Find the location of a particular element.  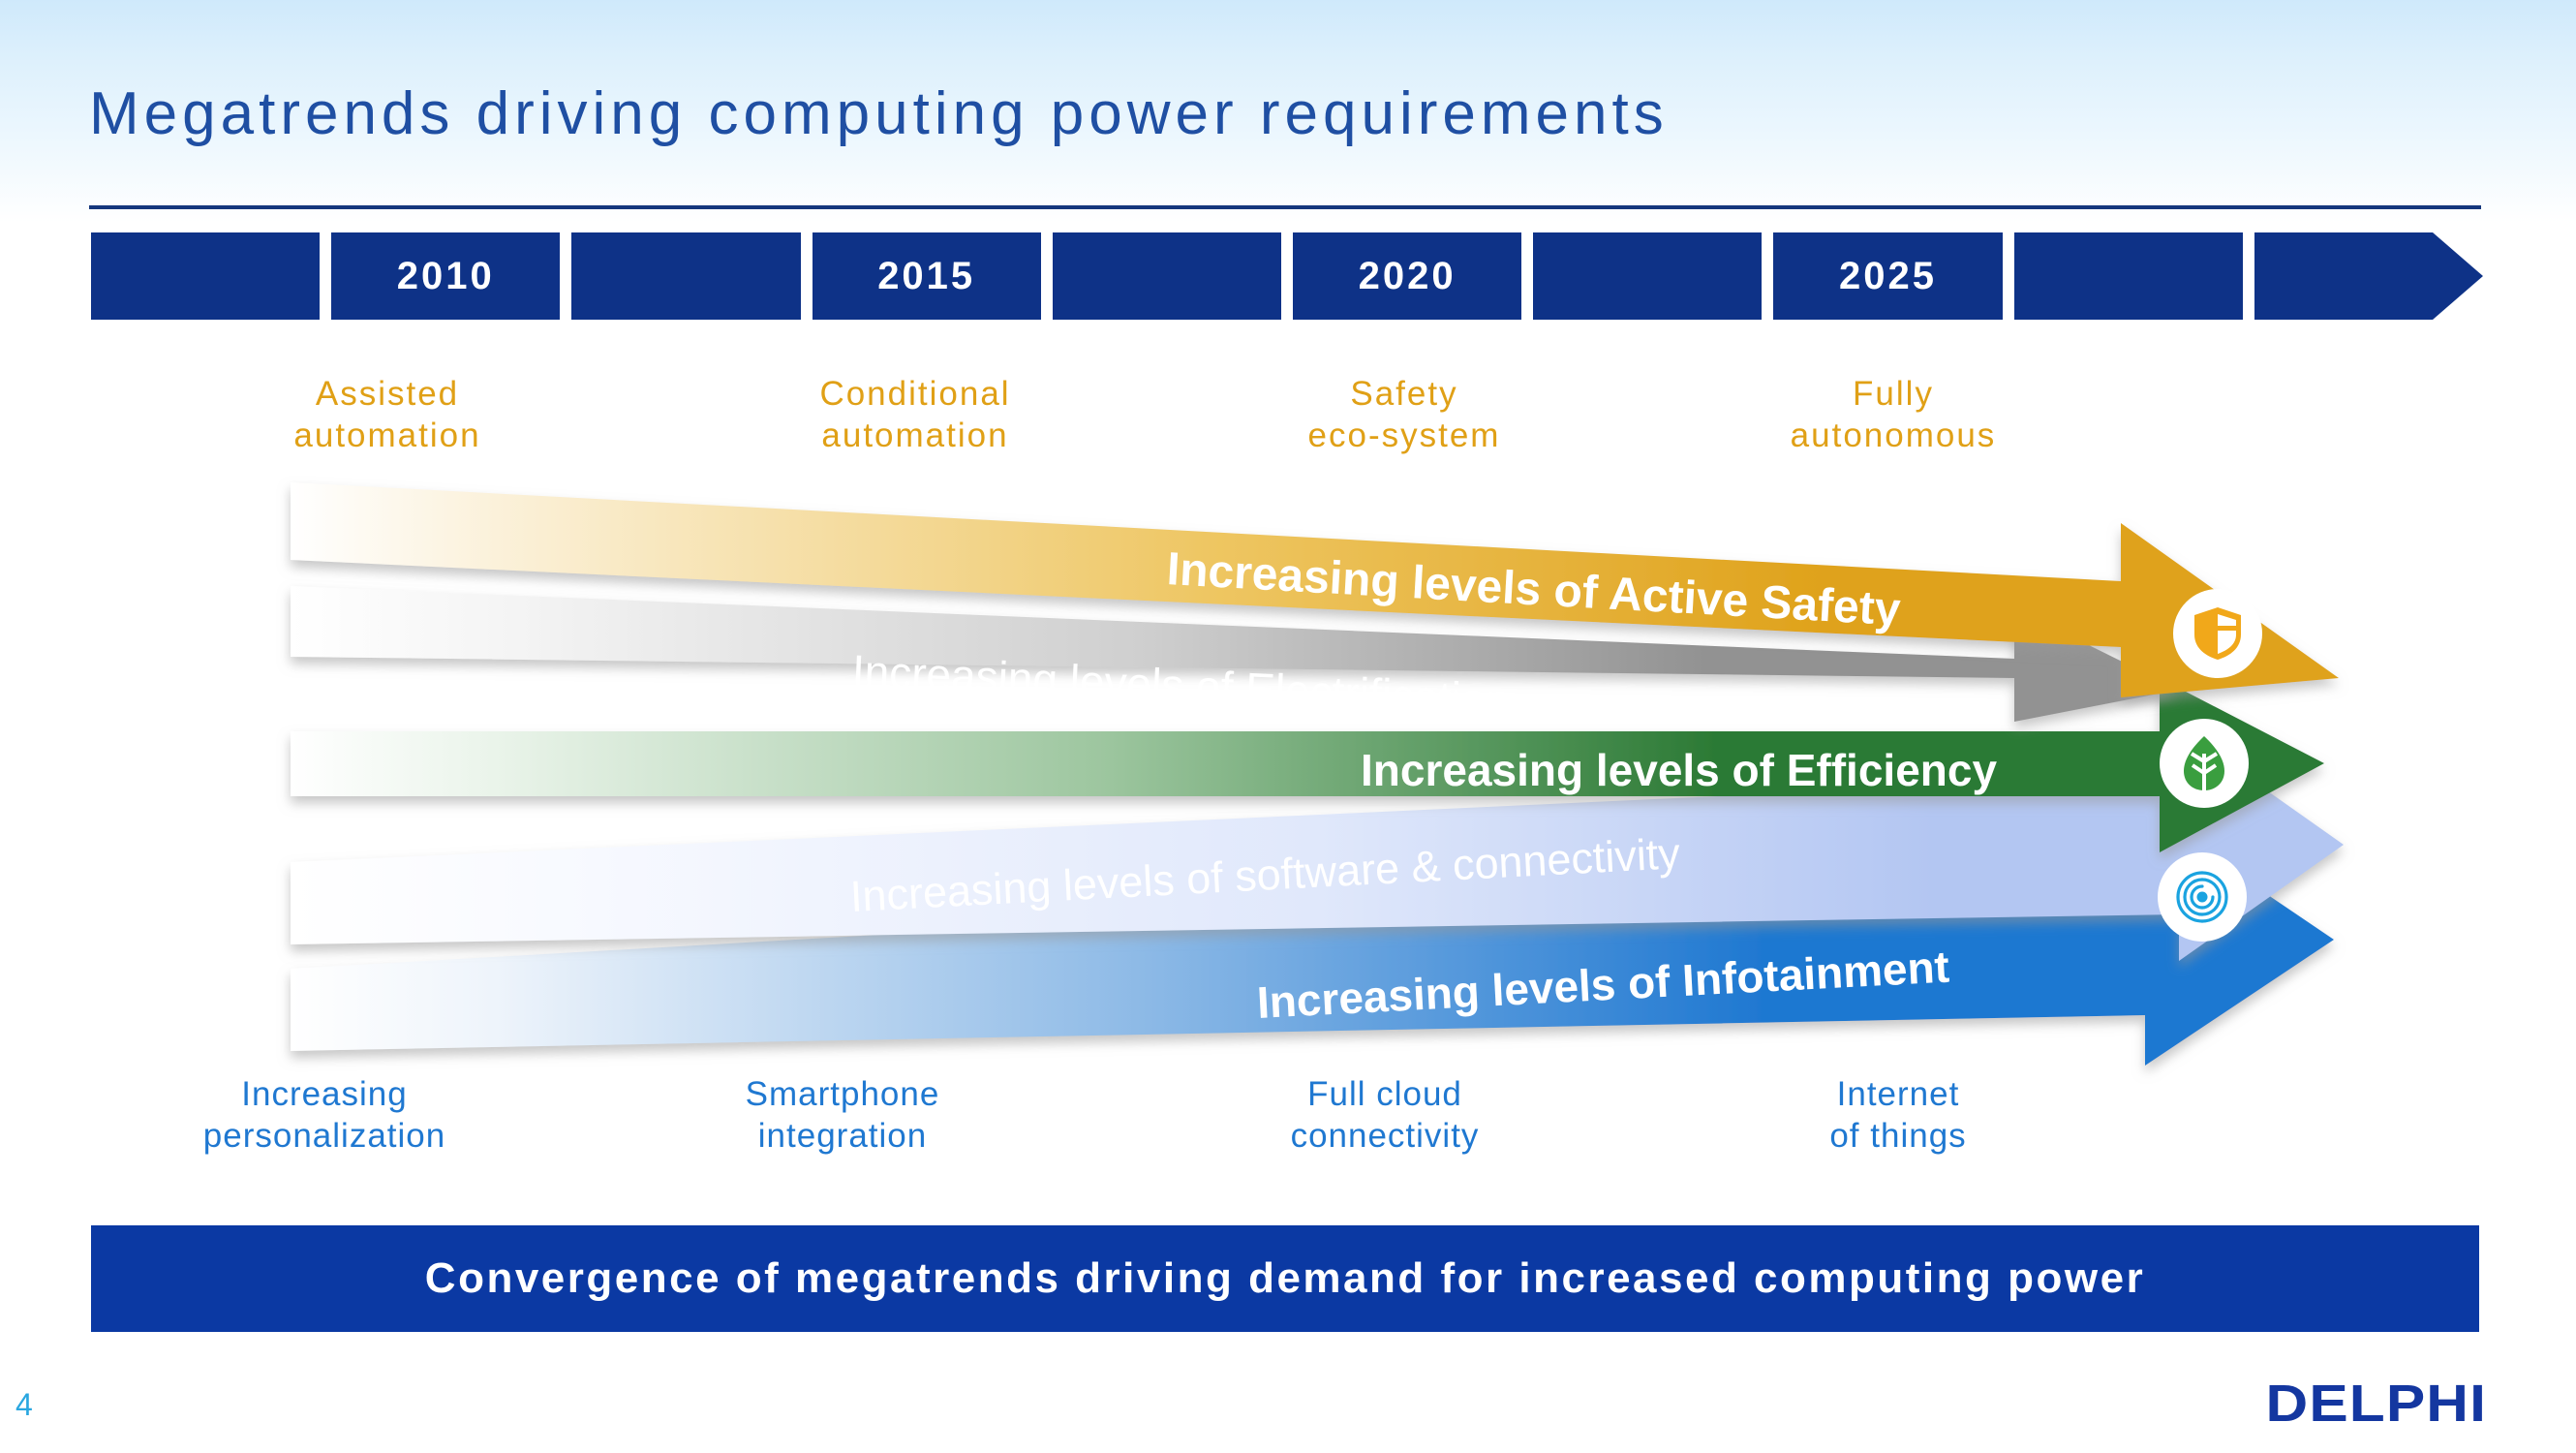

timeline-year-label: 2015 is located at coordinates (926, 275).